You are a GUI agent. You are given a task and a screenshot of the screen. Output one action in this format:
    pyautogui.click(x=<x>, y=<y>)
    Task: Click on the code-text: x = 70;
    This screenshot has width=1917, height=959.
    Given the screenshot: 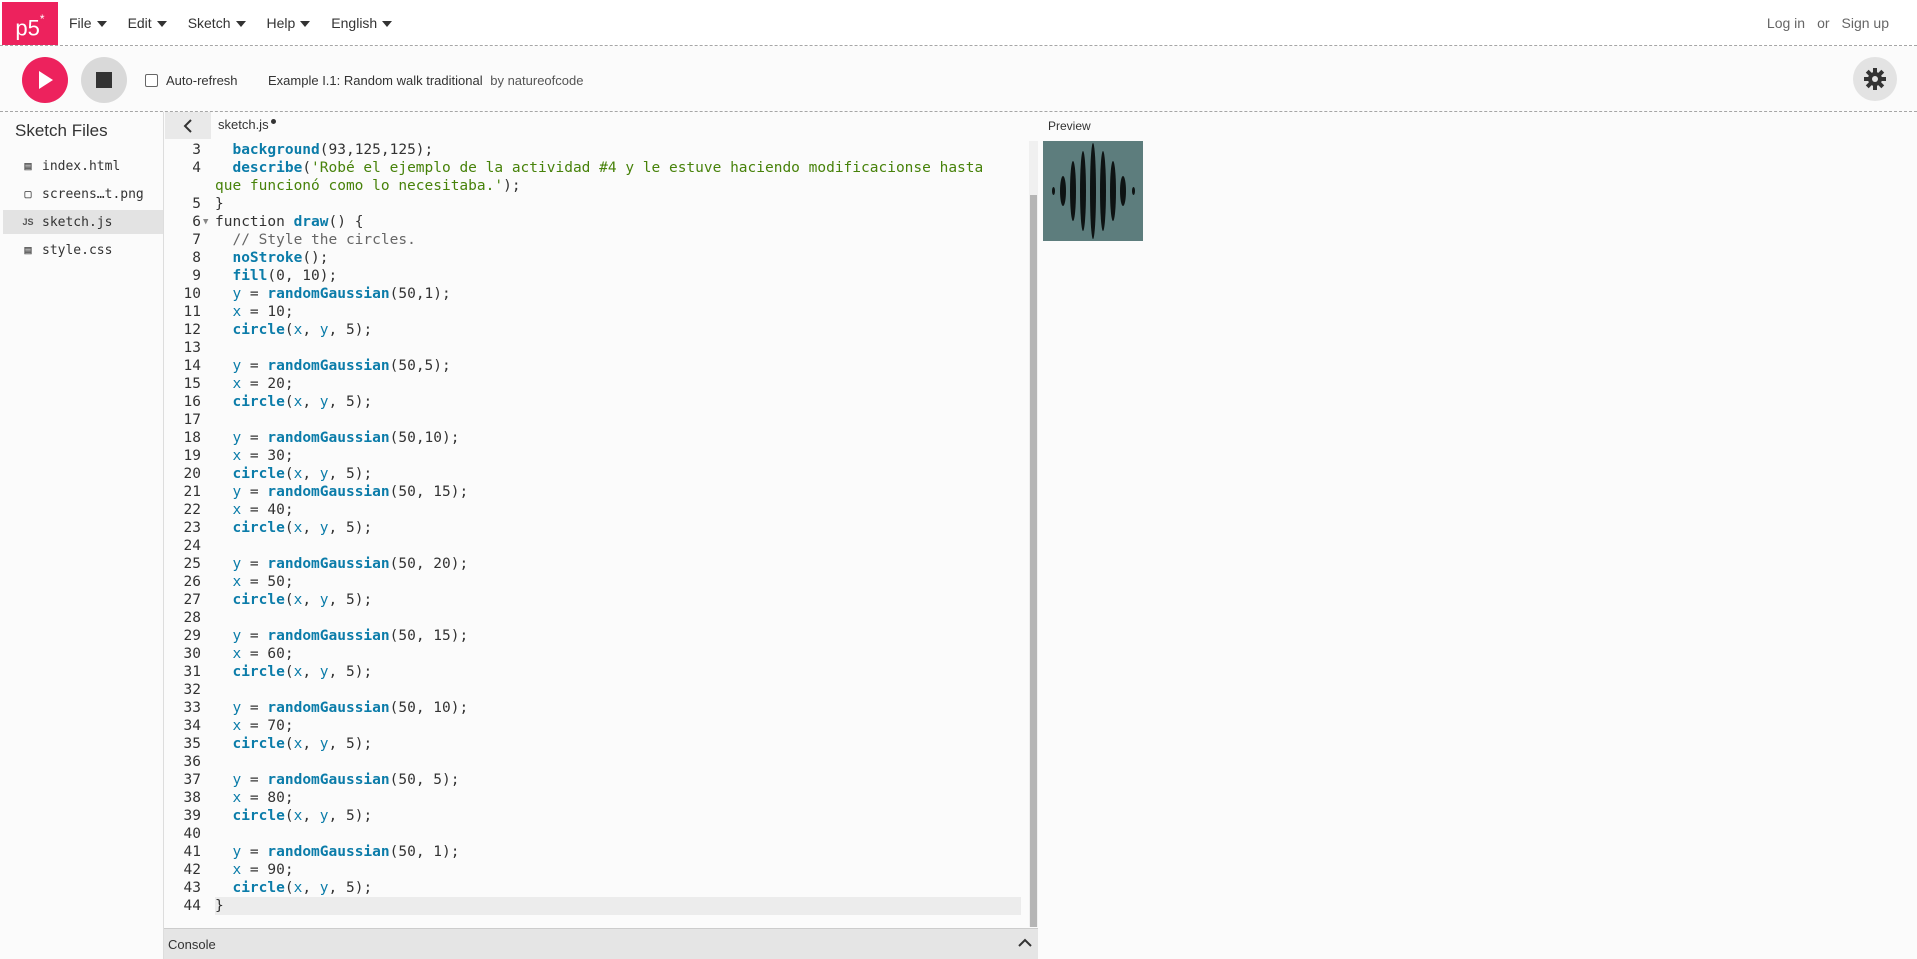 What is the action you would take?
    pyautogui.click(x=263, y=726)
    